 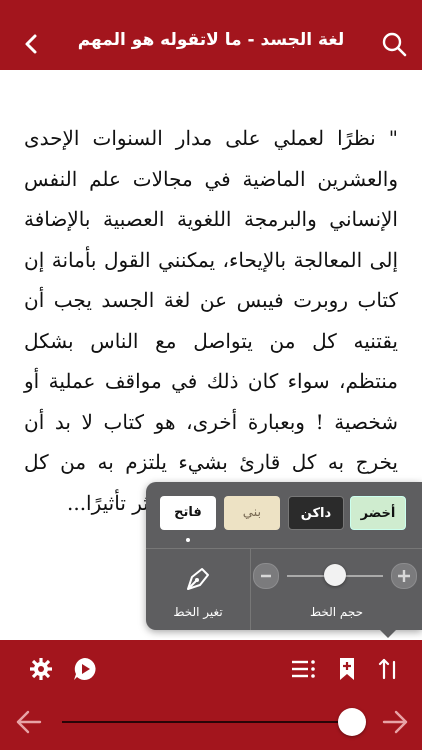 What do you see at coordinates (388, 633) in the screenshot?
I see `popup-pointer` at bounding box center [388, 633].